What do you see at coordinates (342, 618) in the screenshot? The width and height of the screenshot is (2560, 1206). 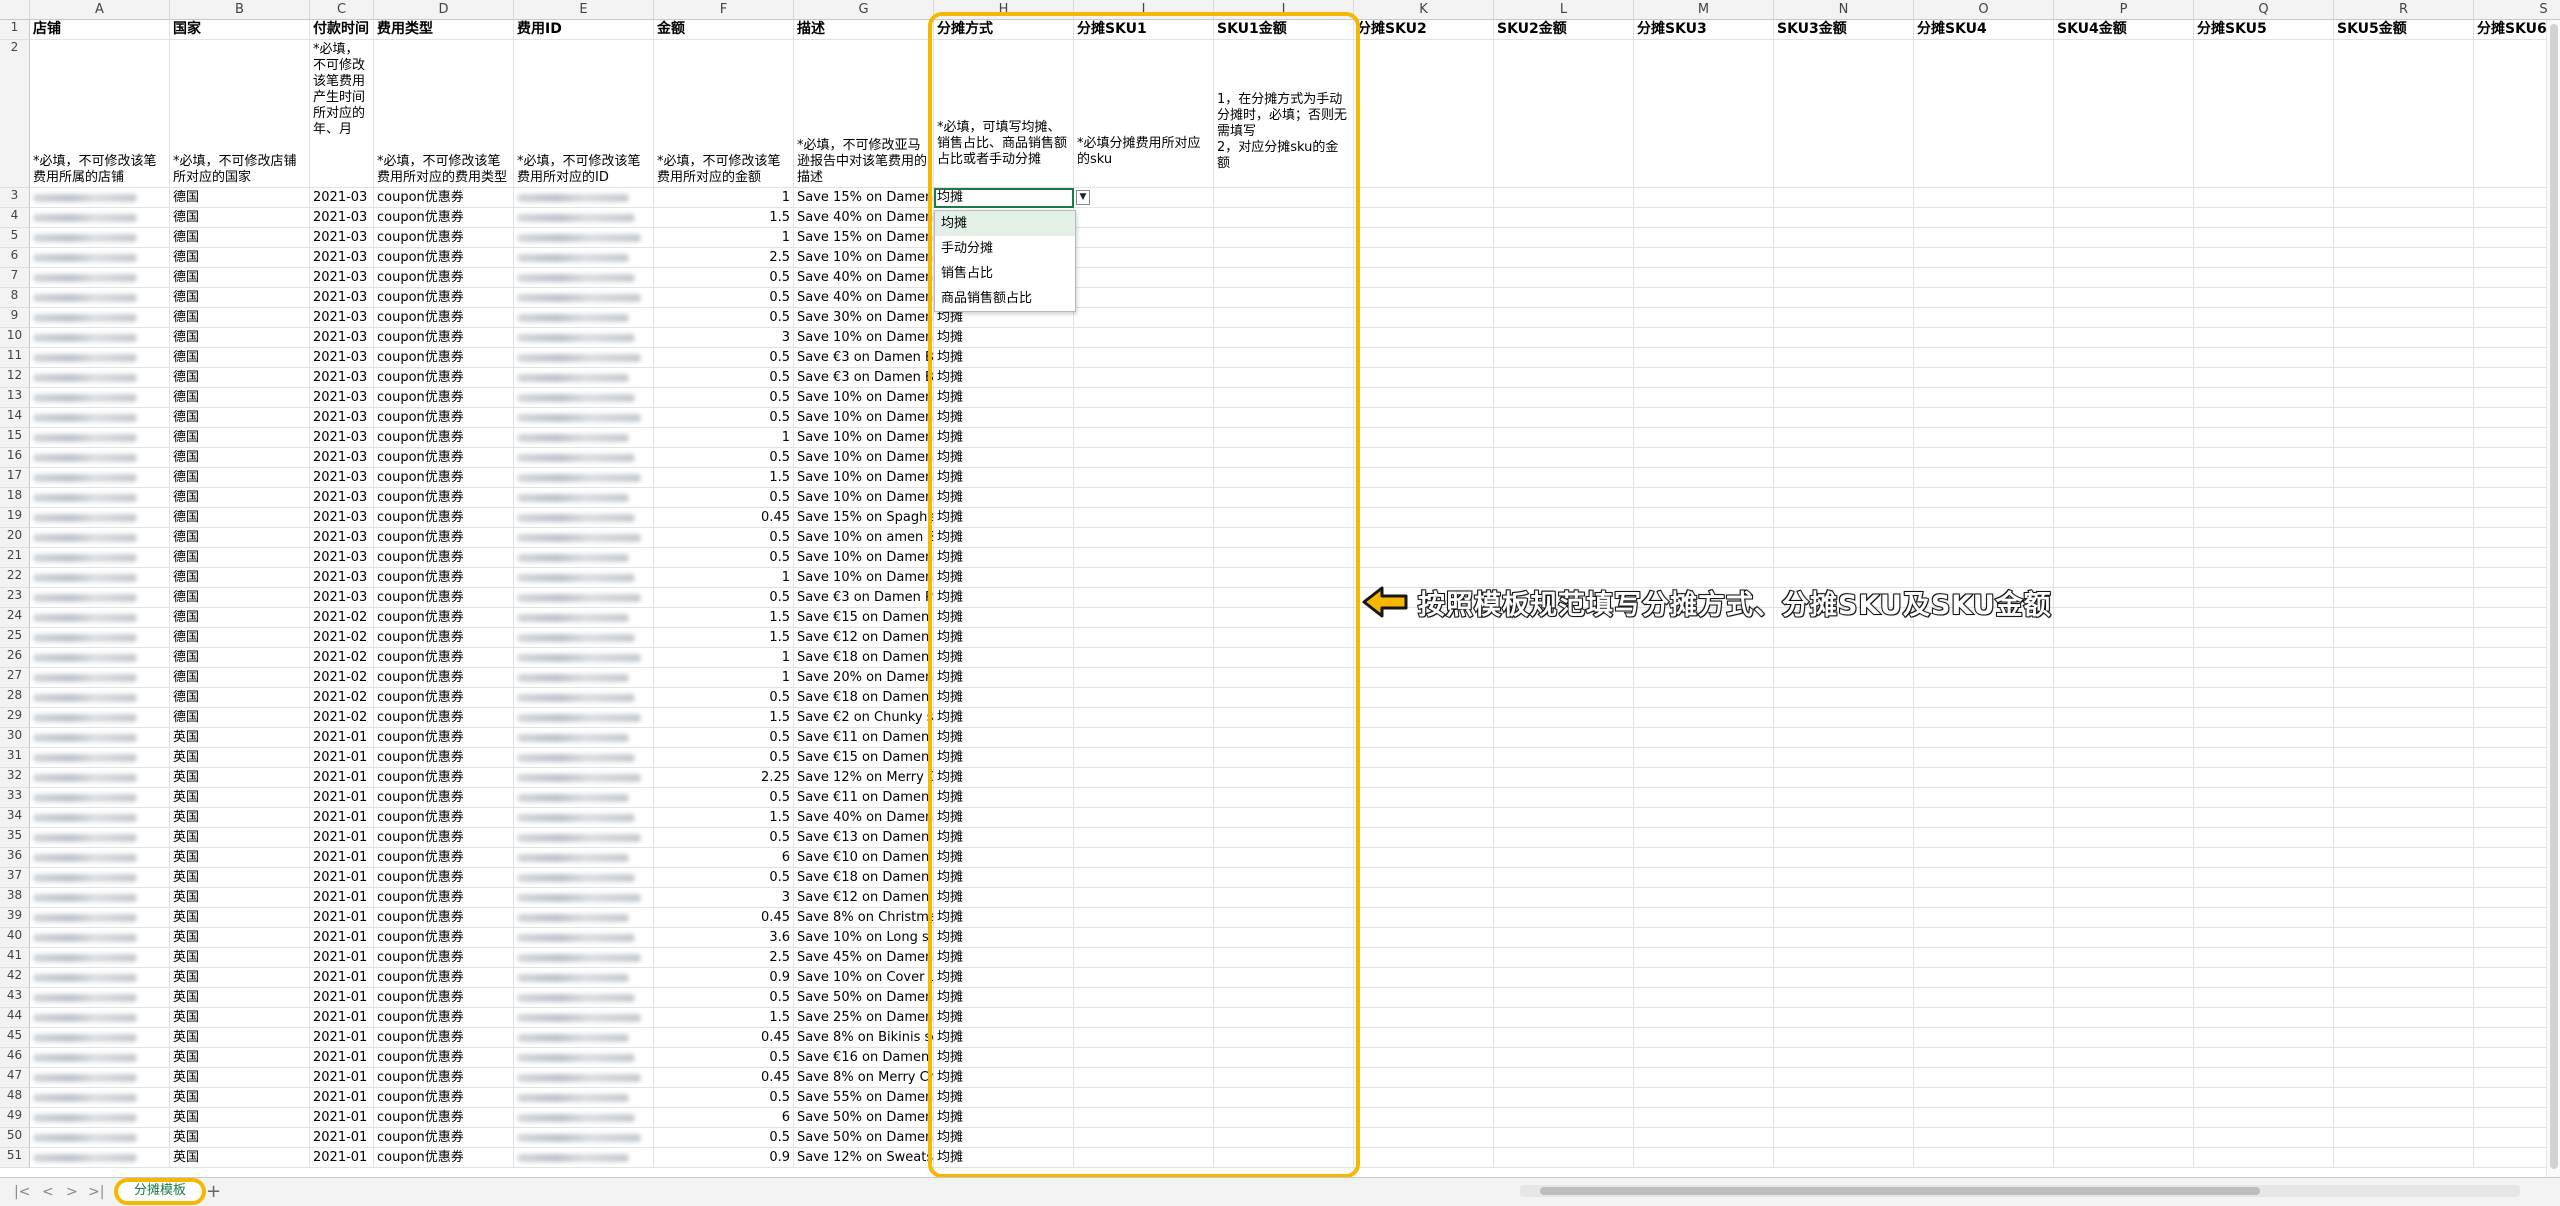 I see `date-cell: 2021-02` at bounding box center [342, 618].